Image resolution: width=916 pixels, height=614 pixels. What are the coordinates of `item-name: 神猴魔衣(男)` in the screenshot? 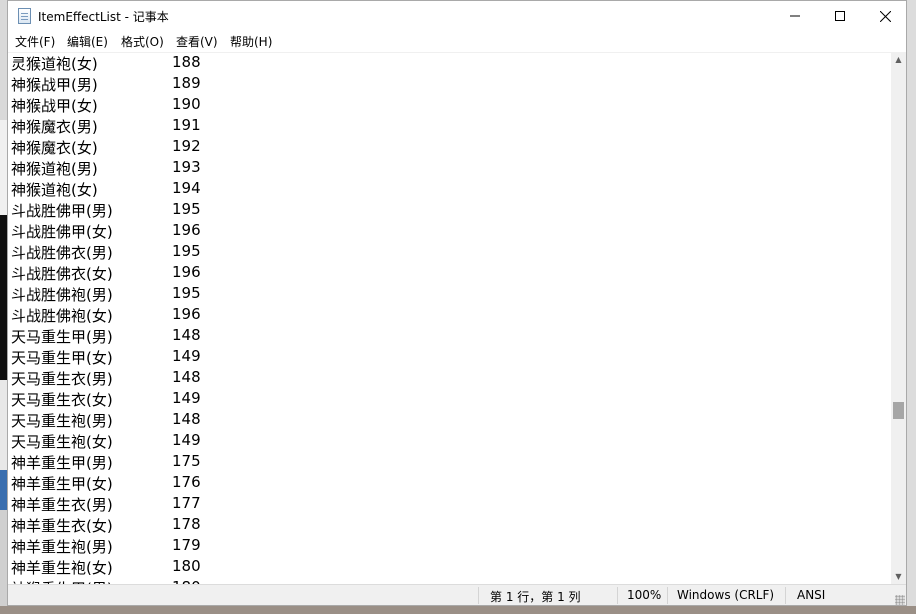 It's located at (54, 127).